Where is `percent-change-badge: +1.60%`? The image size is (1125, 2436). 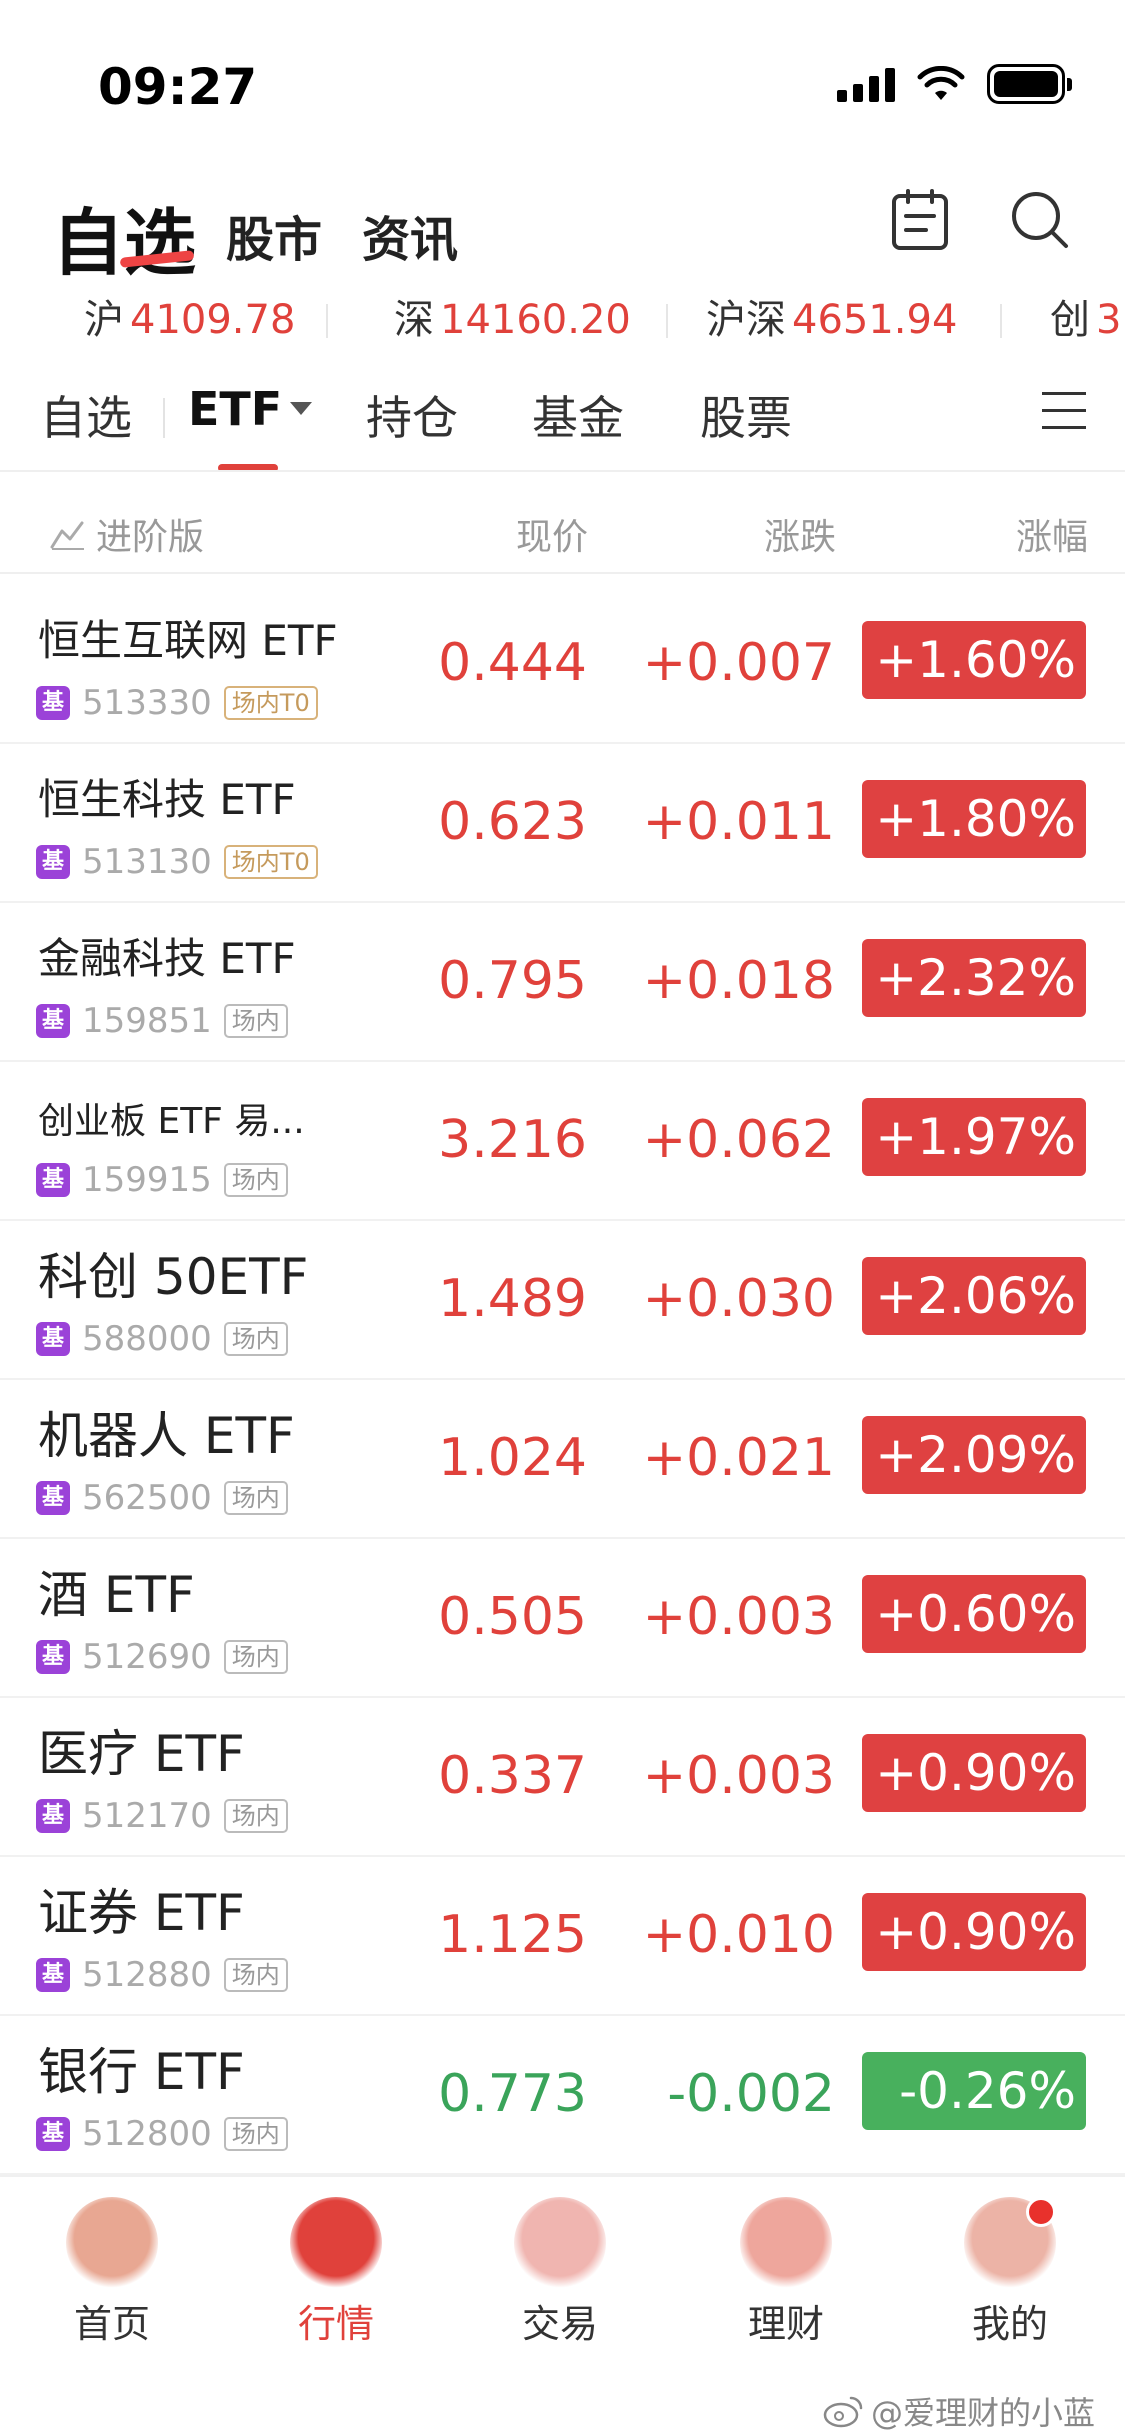 percent-change-badge: +1.60% is located at coordinates (974, 660).